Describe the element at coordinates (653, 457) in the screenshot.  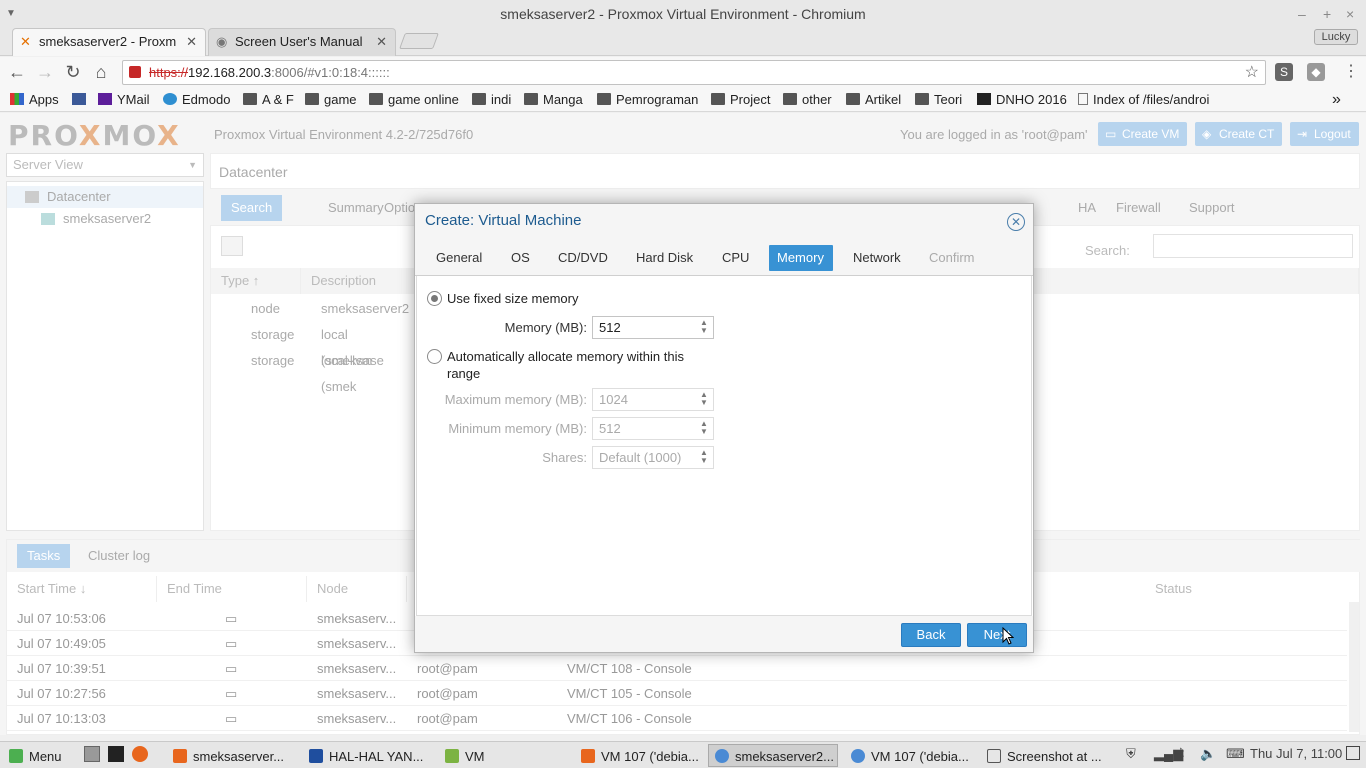
I see `shares-input: Default (1000) ▲ ▼` at that location.